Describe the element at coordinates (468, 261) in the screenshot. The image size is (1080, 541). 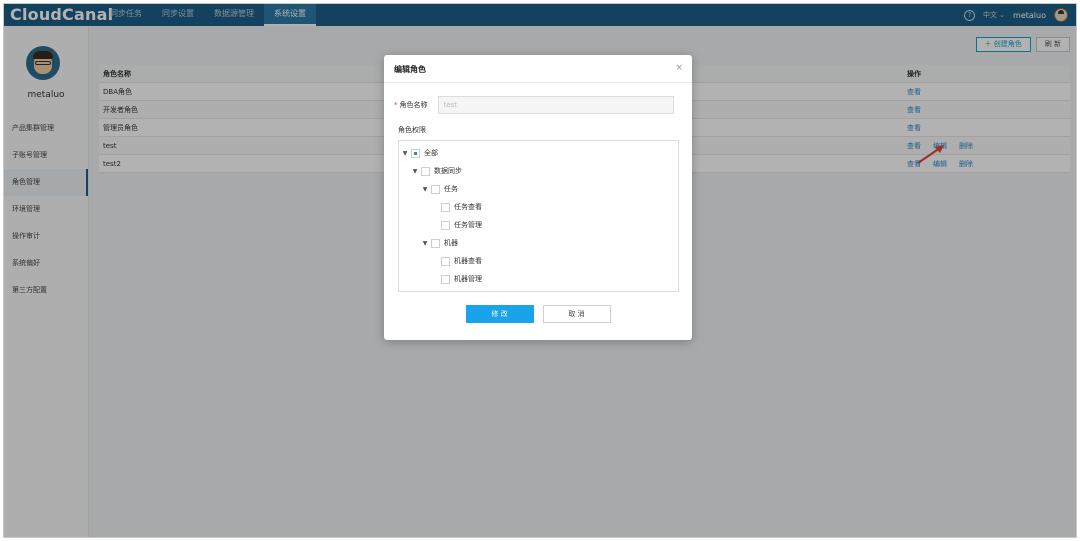
I see `tree-node-label: 机器查看` at that location.